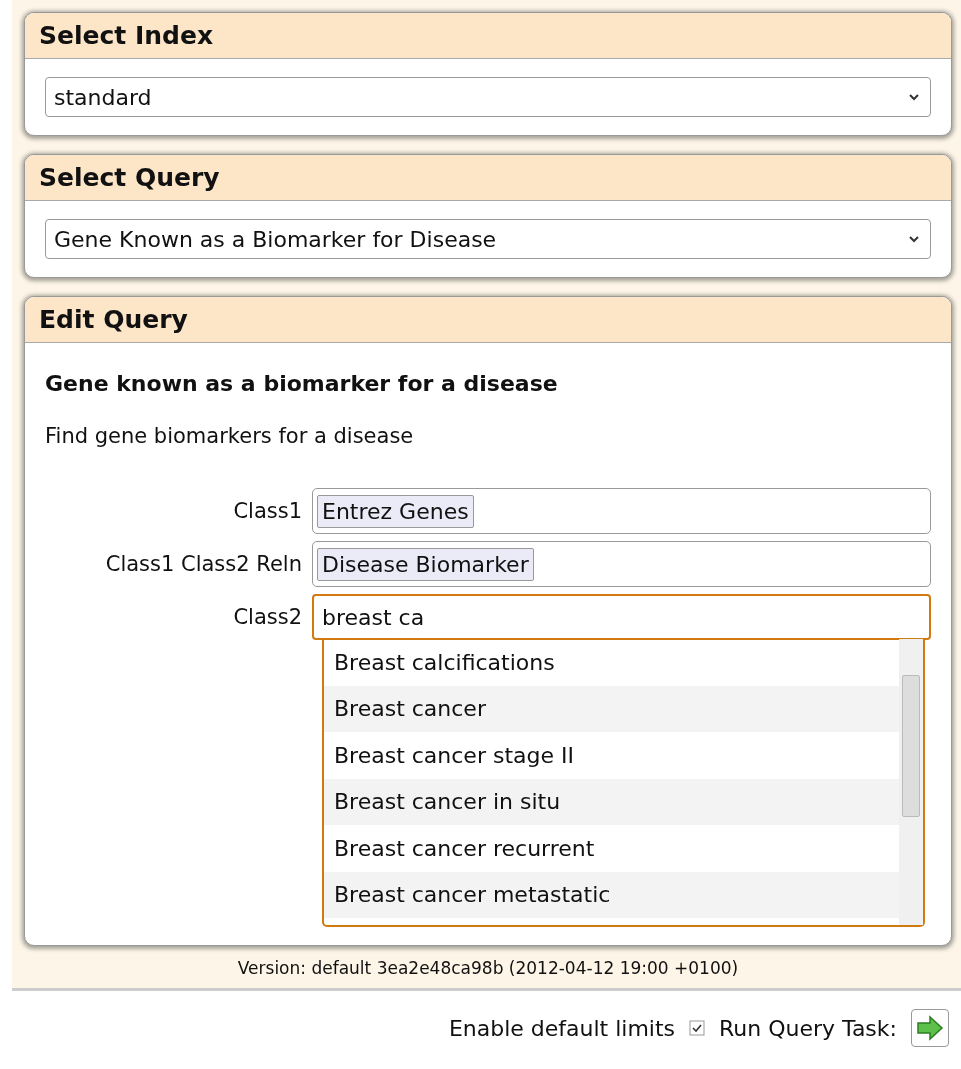 The width and height of the screenshot is (961, 1069). Describe the element at coordinates (697, 1028) in the screenshot. I see `checkbox` at that location.